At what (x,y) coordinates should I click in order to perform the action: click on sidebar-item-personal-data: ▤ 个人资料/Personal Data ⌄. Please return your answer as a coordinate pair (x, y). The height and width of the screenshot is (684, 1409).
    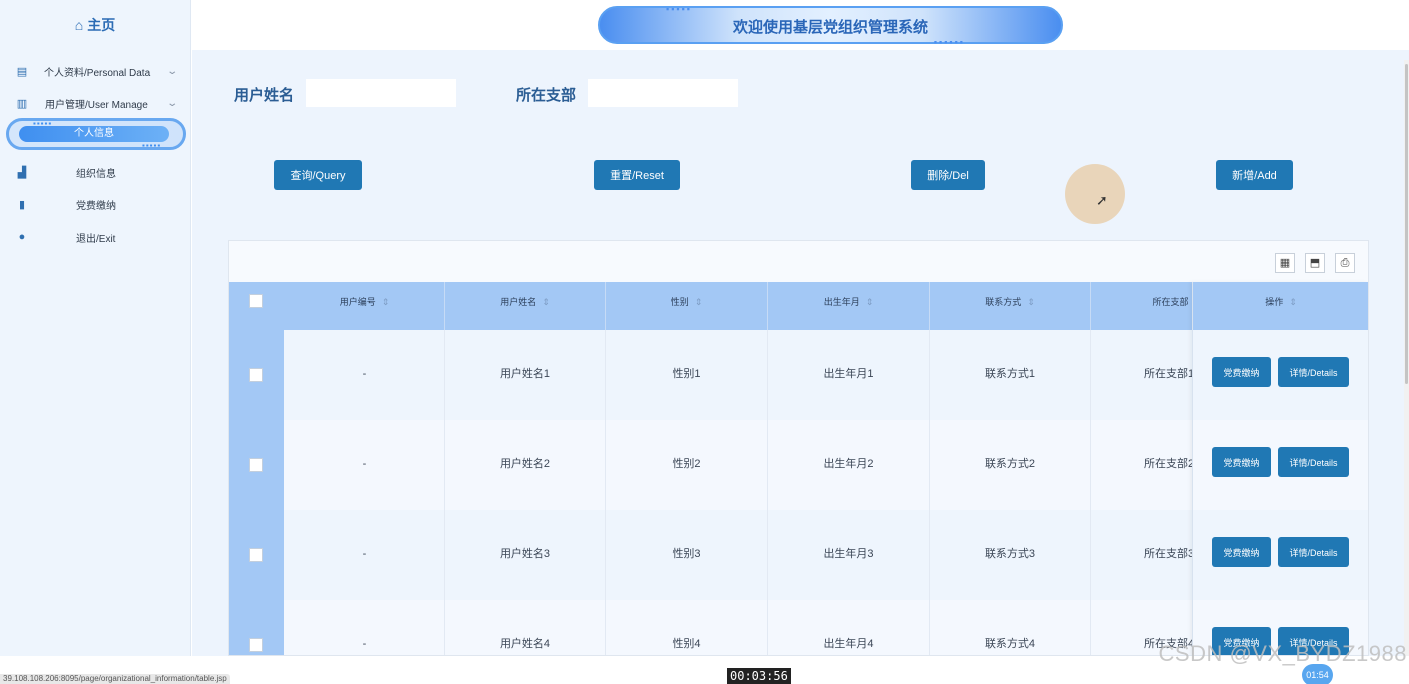
    Looking at the image, I should click on (95, 71).